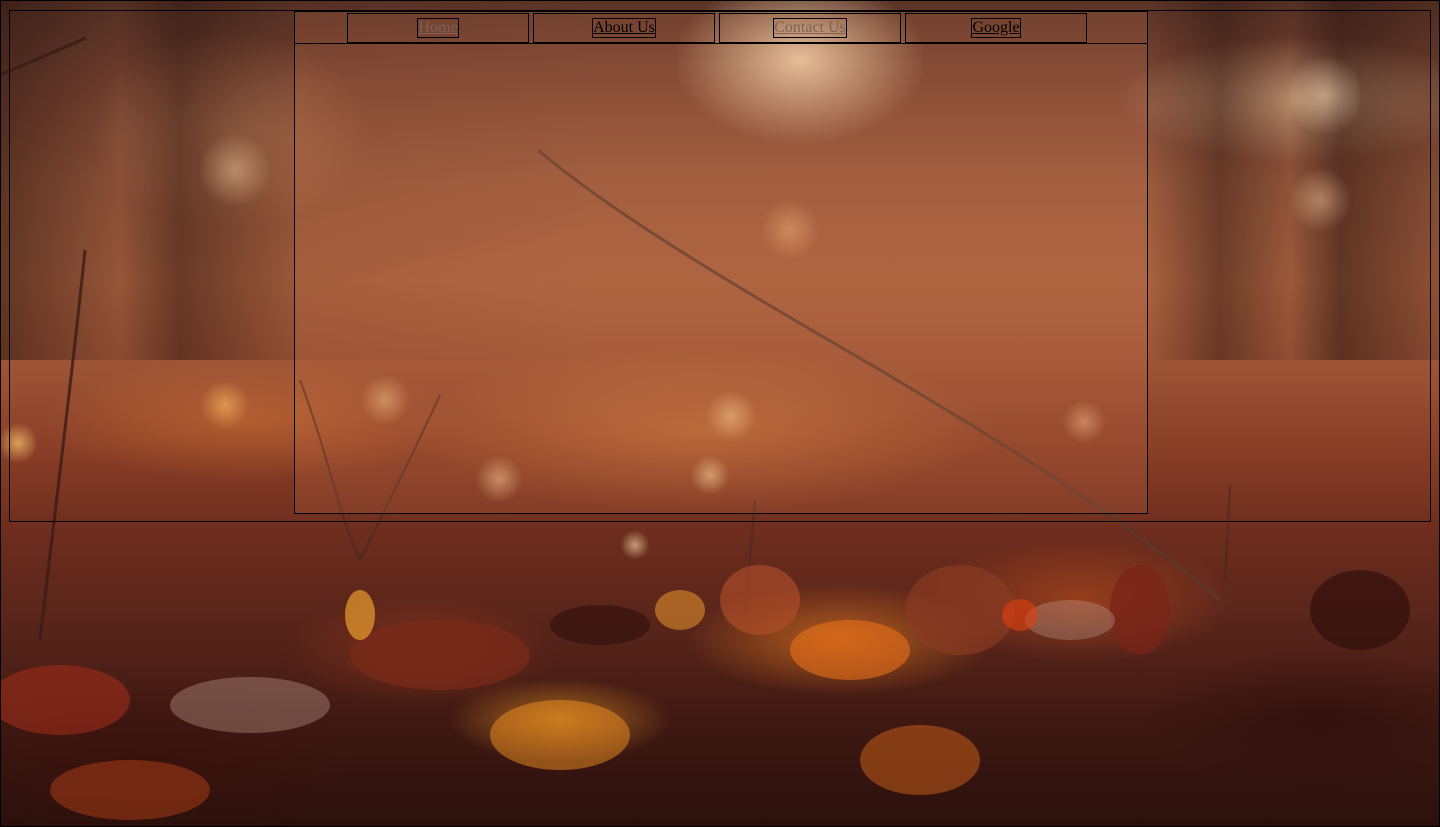 This screenshot has height=827, width=1440. I want to click on nav-item-contact-us: Contact Us, so click(810, 28).